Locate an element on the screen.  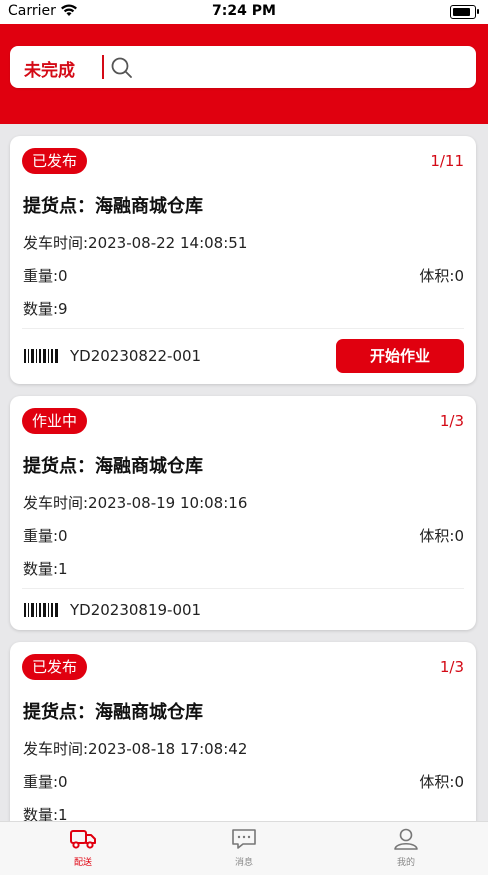
depart-time: 发车时间:2023-08-18 17:08:42 is located at coordinates (135, 749).